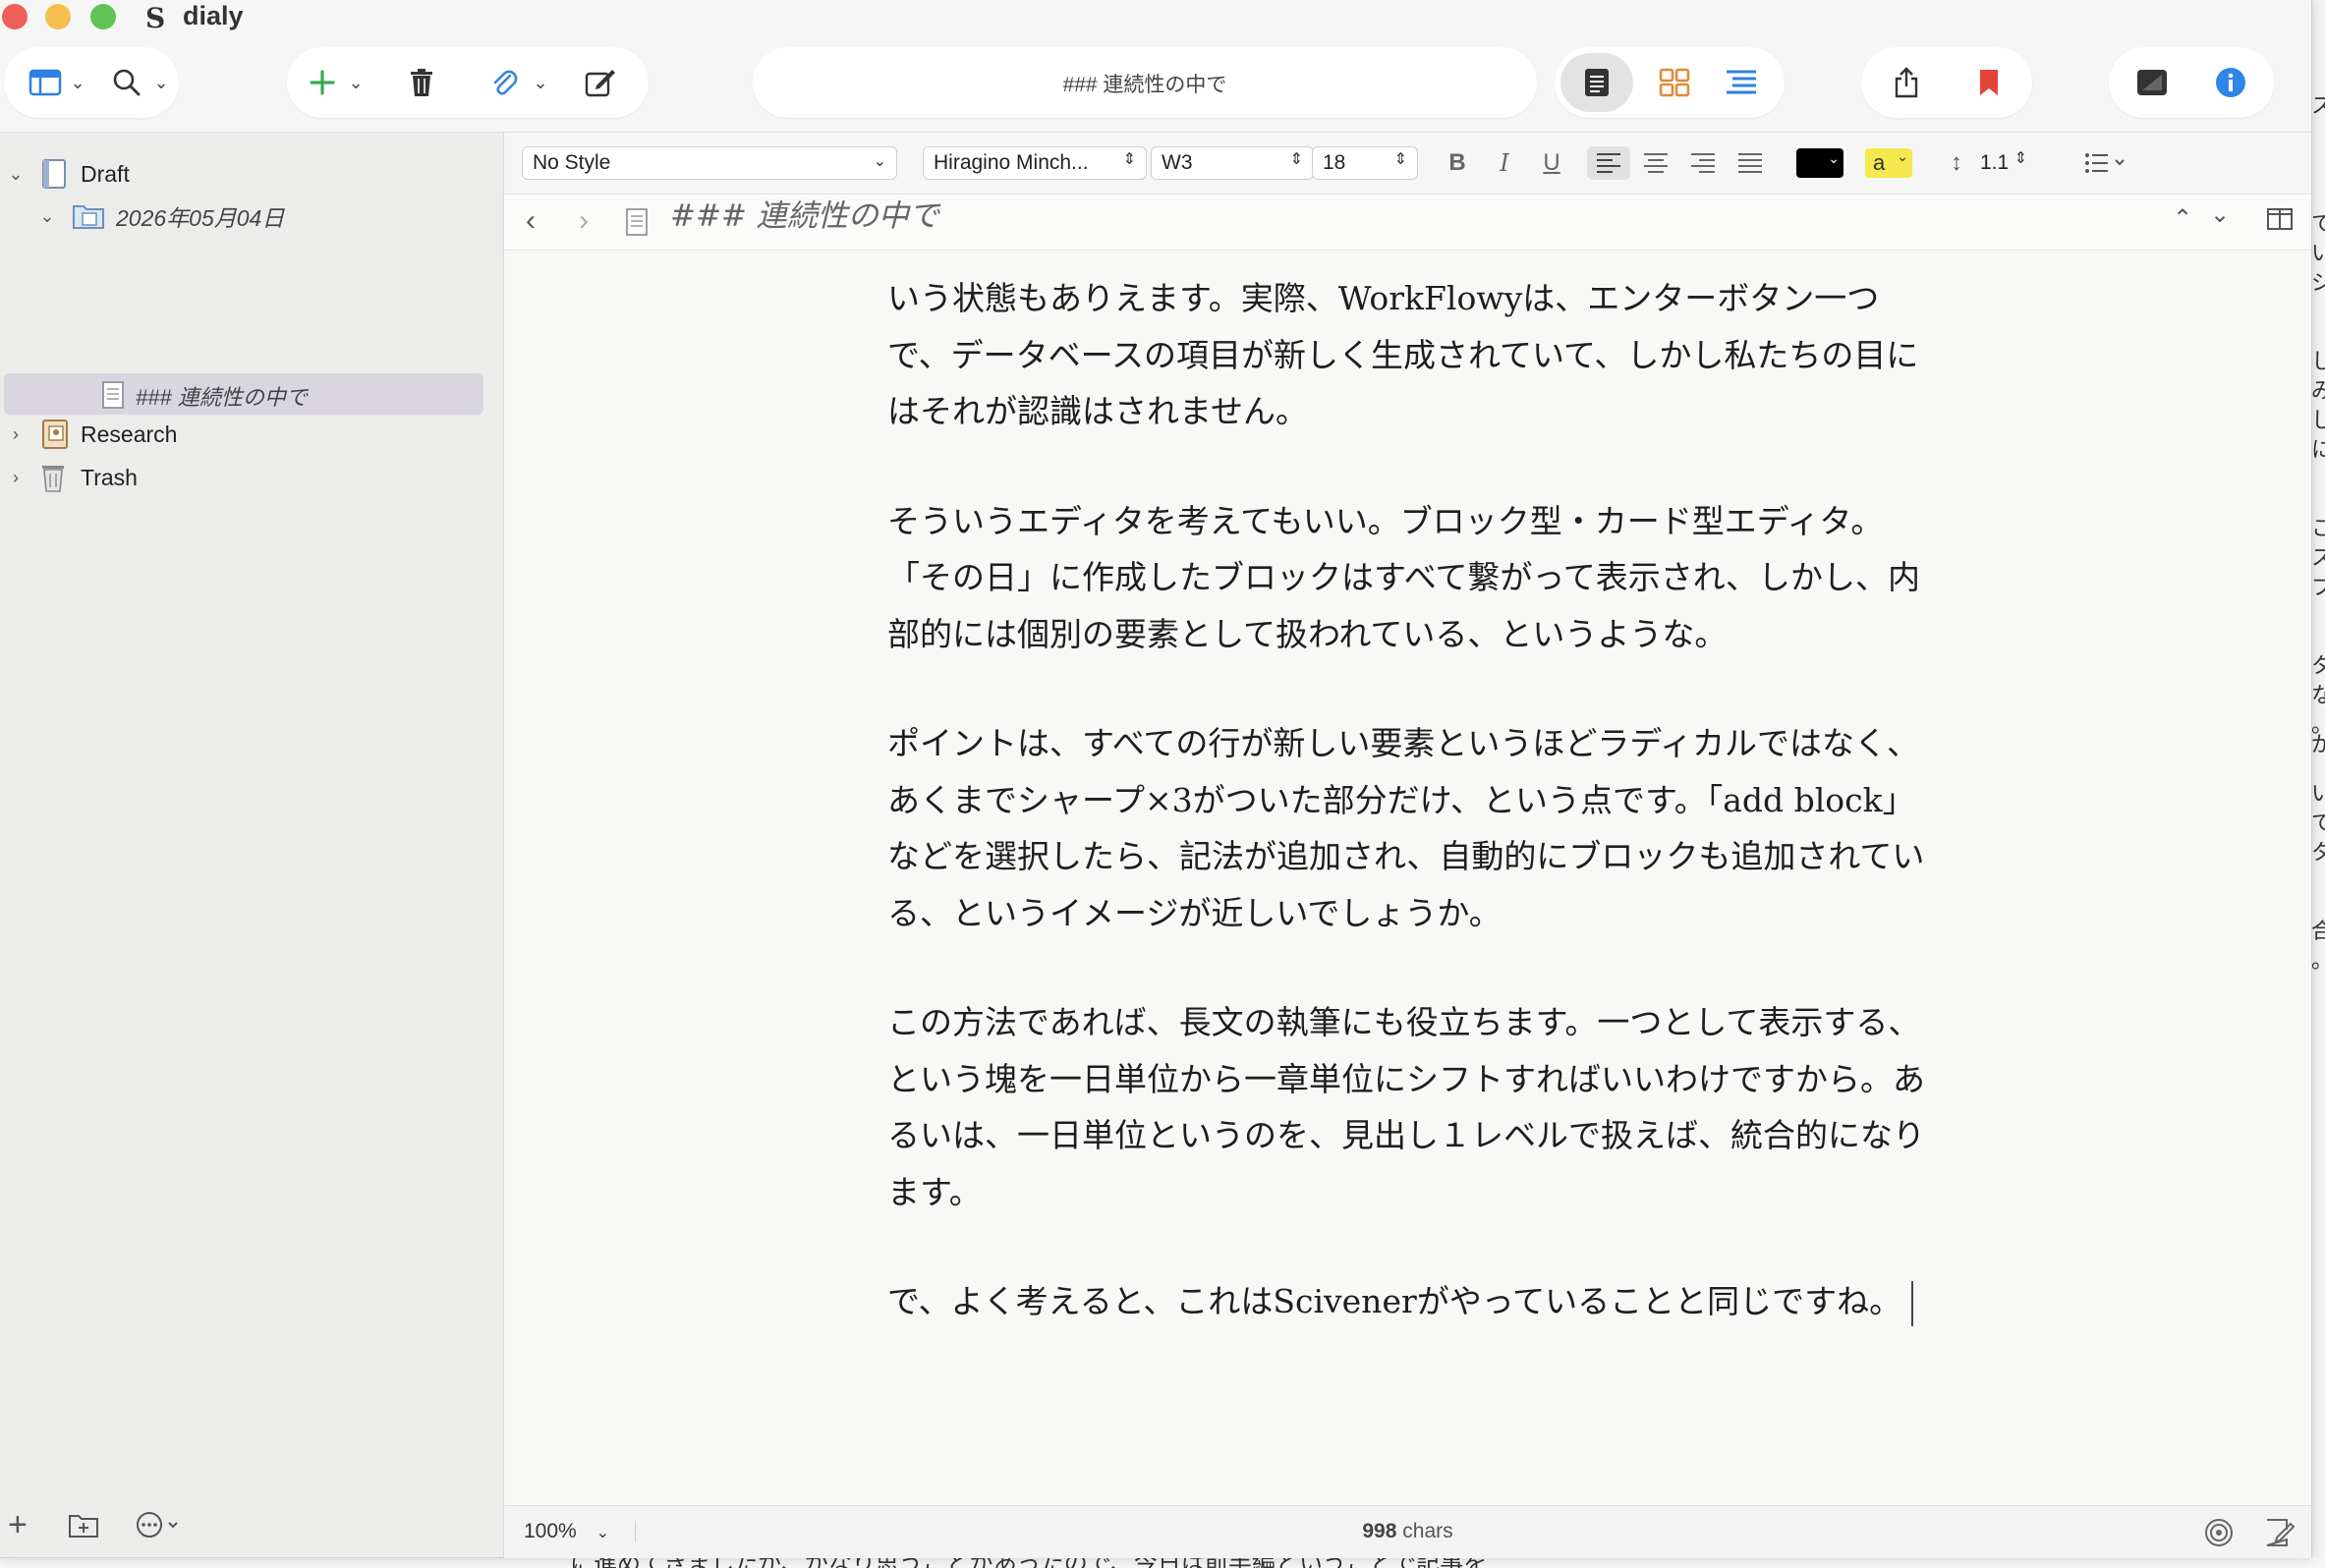  I want to click on note-edit-icon, so click(2281, 1532).